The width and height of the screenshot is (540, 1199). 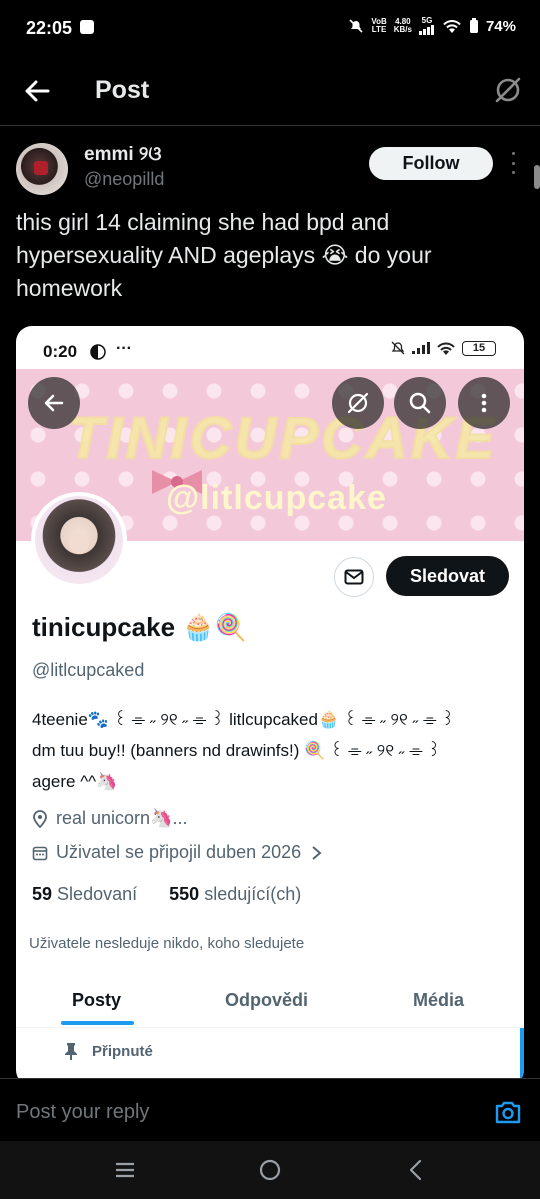 I want to click on tab-media: Média, so click(x=438, y=1000).